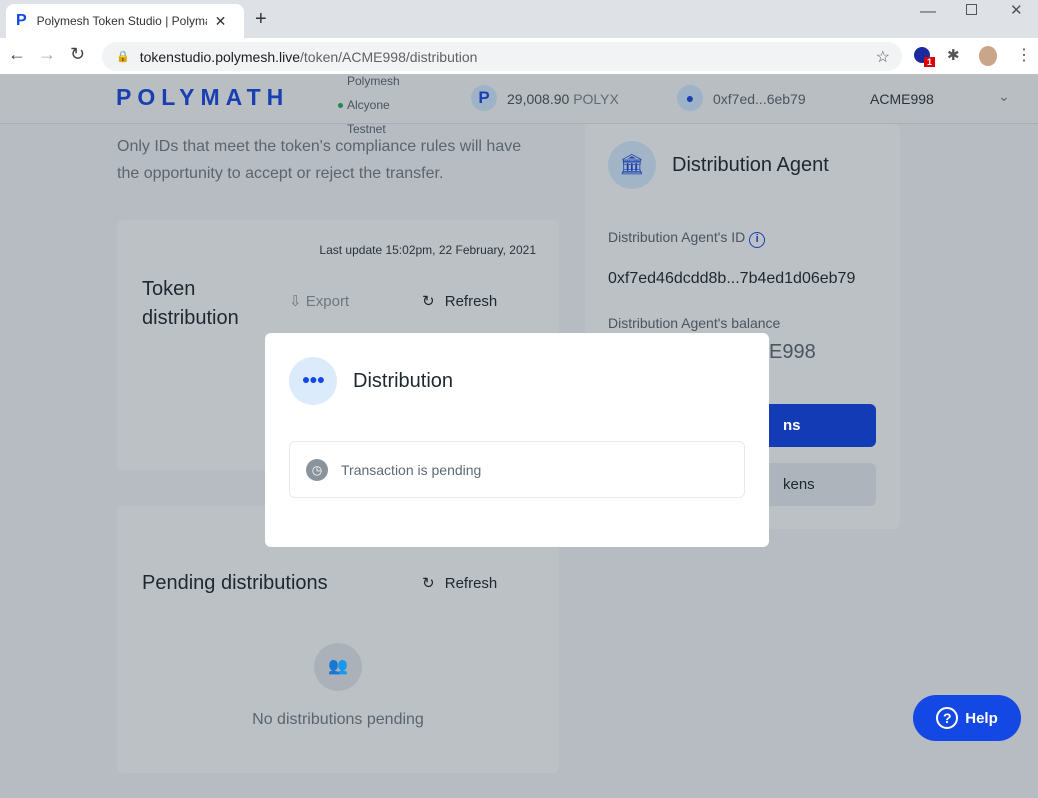 This screenshot has height=798, width=1038. Describe the element at coordinates (338, 667) in the screenshot. I see `group-icon: 👥` at that location.